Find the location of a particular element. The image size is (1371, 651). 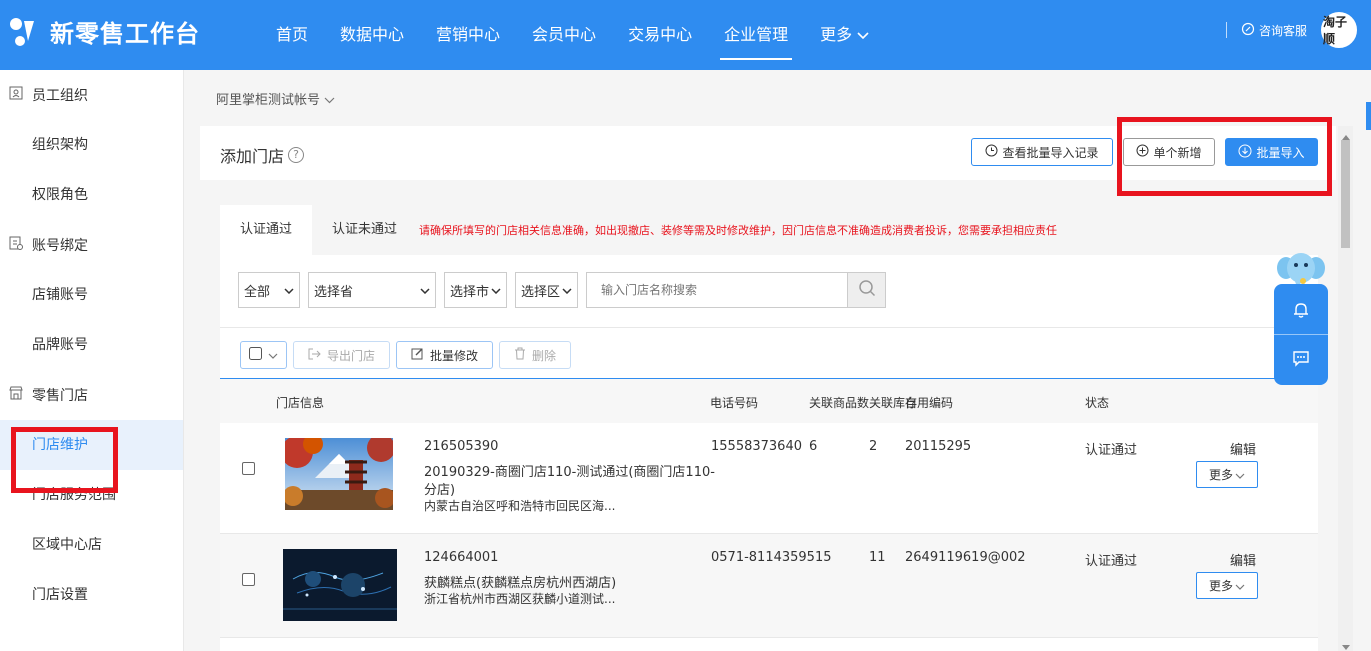

export-stores-label: 导出门店 is located at coordinates (351, 355).